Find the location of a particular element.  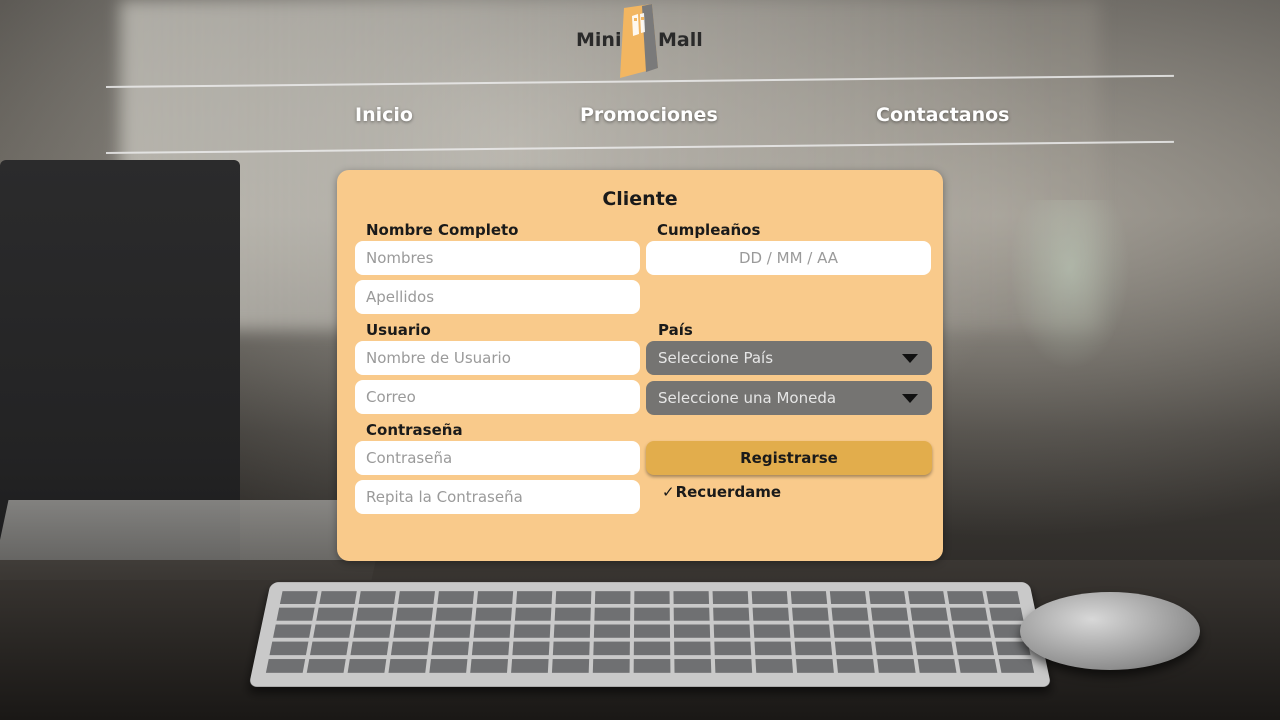

user-label: Usuario is located at coordinates (398, 330).